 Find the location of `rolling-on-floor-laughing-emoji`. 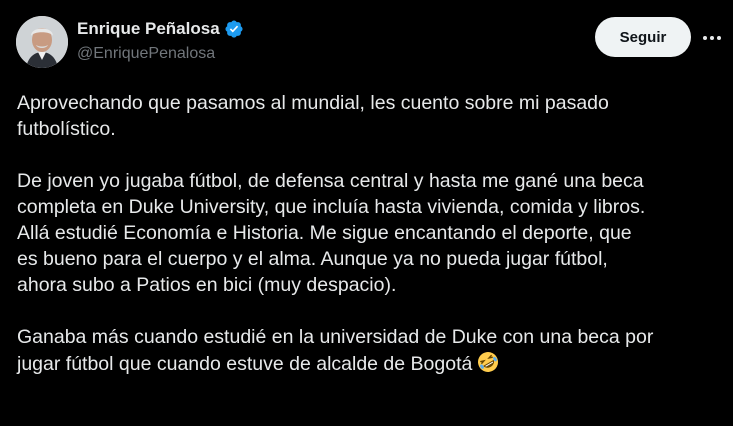

rolling-on-floor-laughing-emoji is located at coordinates (488, 365).